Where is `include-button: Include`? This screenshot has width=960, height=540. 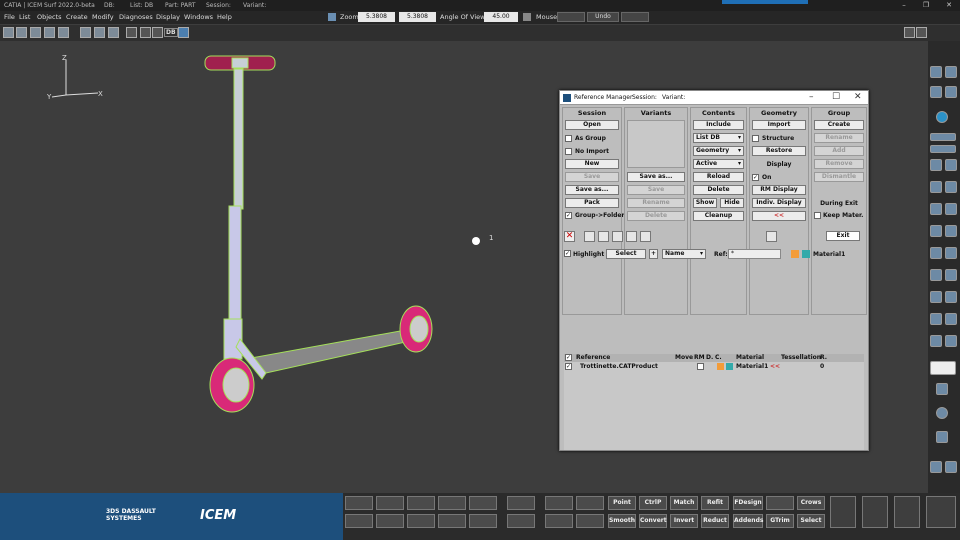
include-button: Include is located at coordinates (718, 125).